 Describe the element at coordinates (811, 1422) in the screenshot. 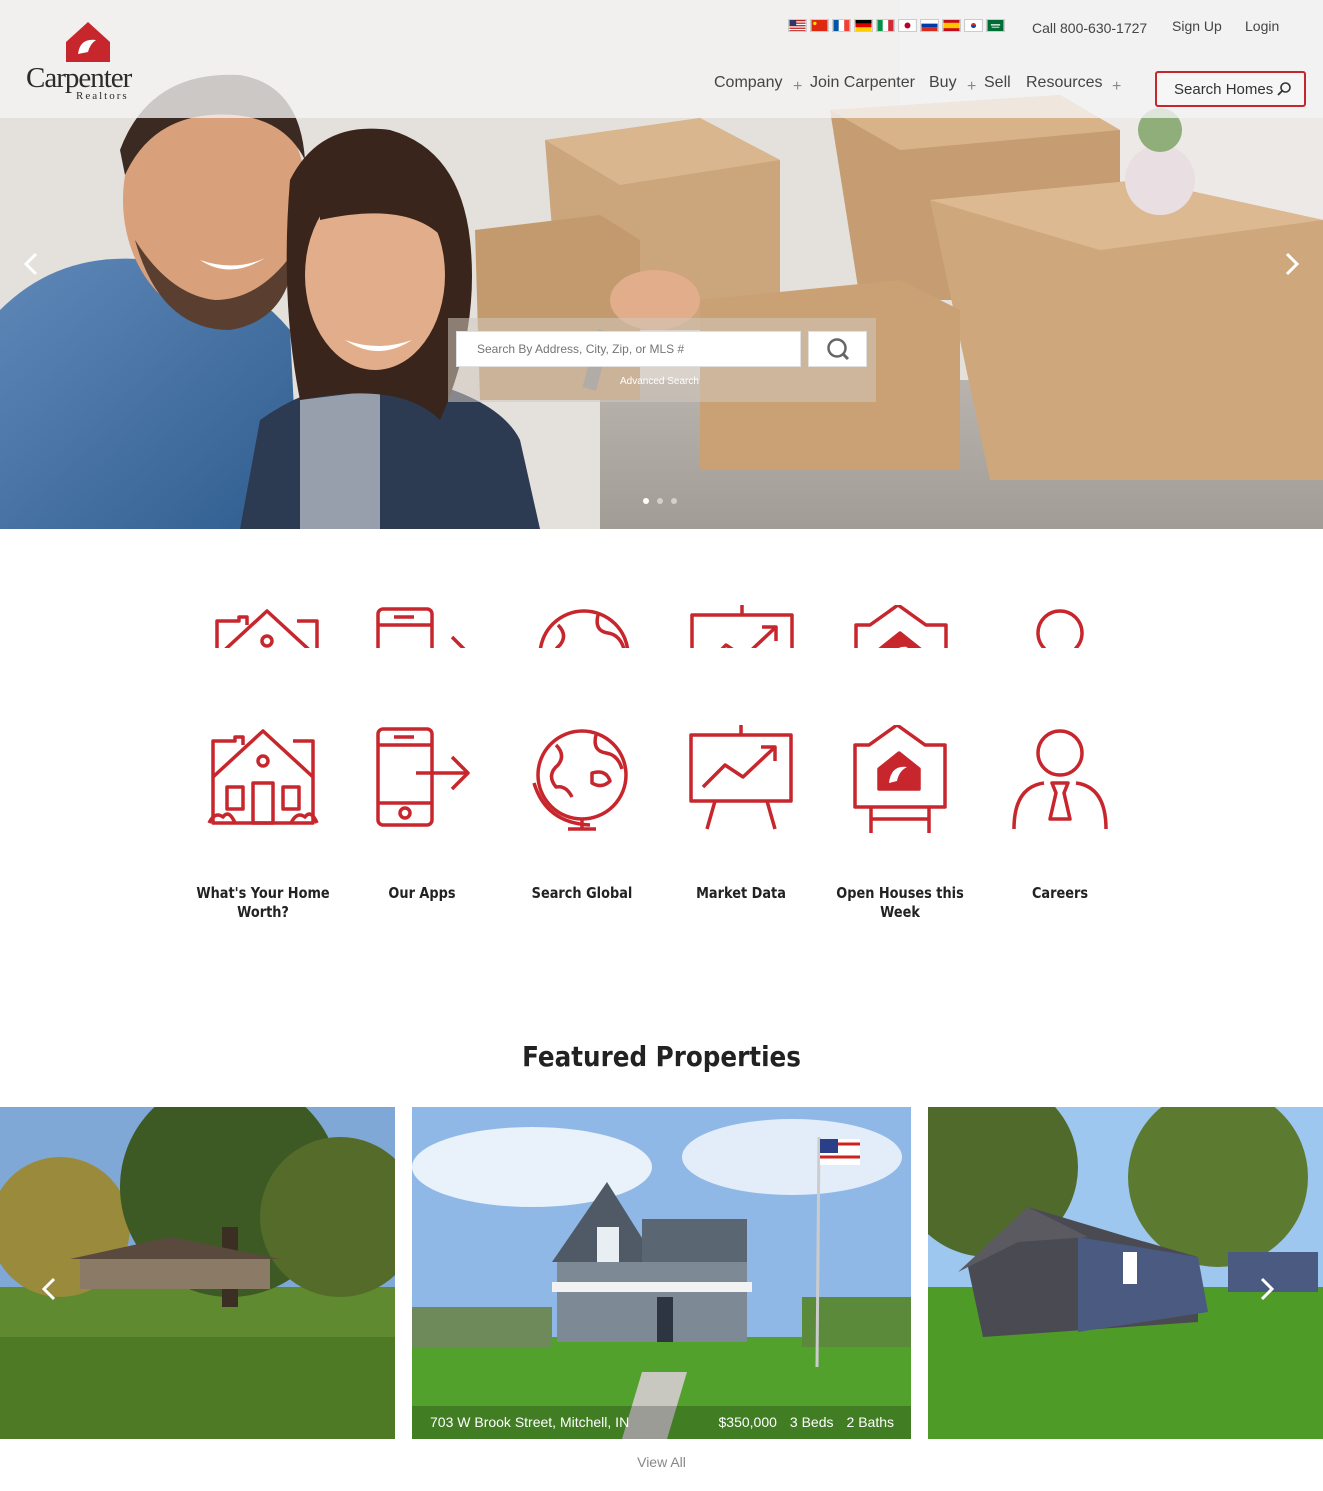

I see `property-beds: 3 Beds` at that location.